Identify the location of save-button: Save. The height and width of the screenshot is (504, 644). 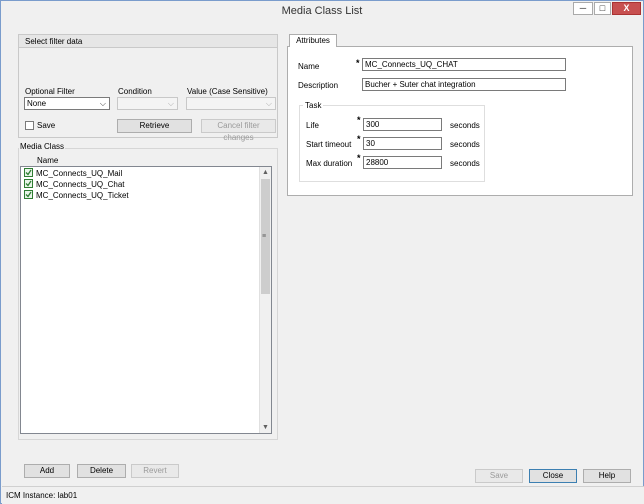
(499, 476).